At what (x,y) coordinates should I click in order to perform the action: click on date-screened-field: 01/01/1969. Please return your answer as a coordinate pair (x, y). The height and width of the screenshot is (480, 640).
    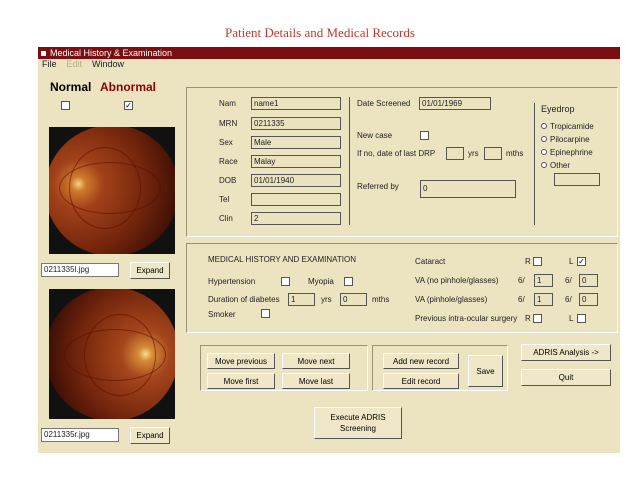
    Looking at the image, I should click on (455, 103).